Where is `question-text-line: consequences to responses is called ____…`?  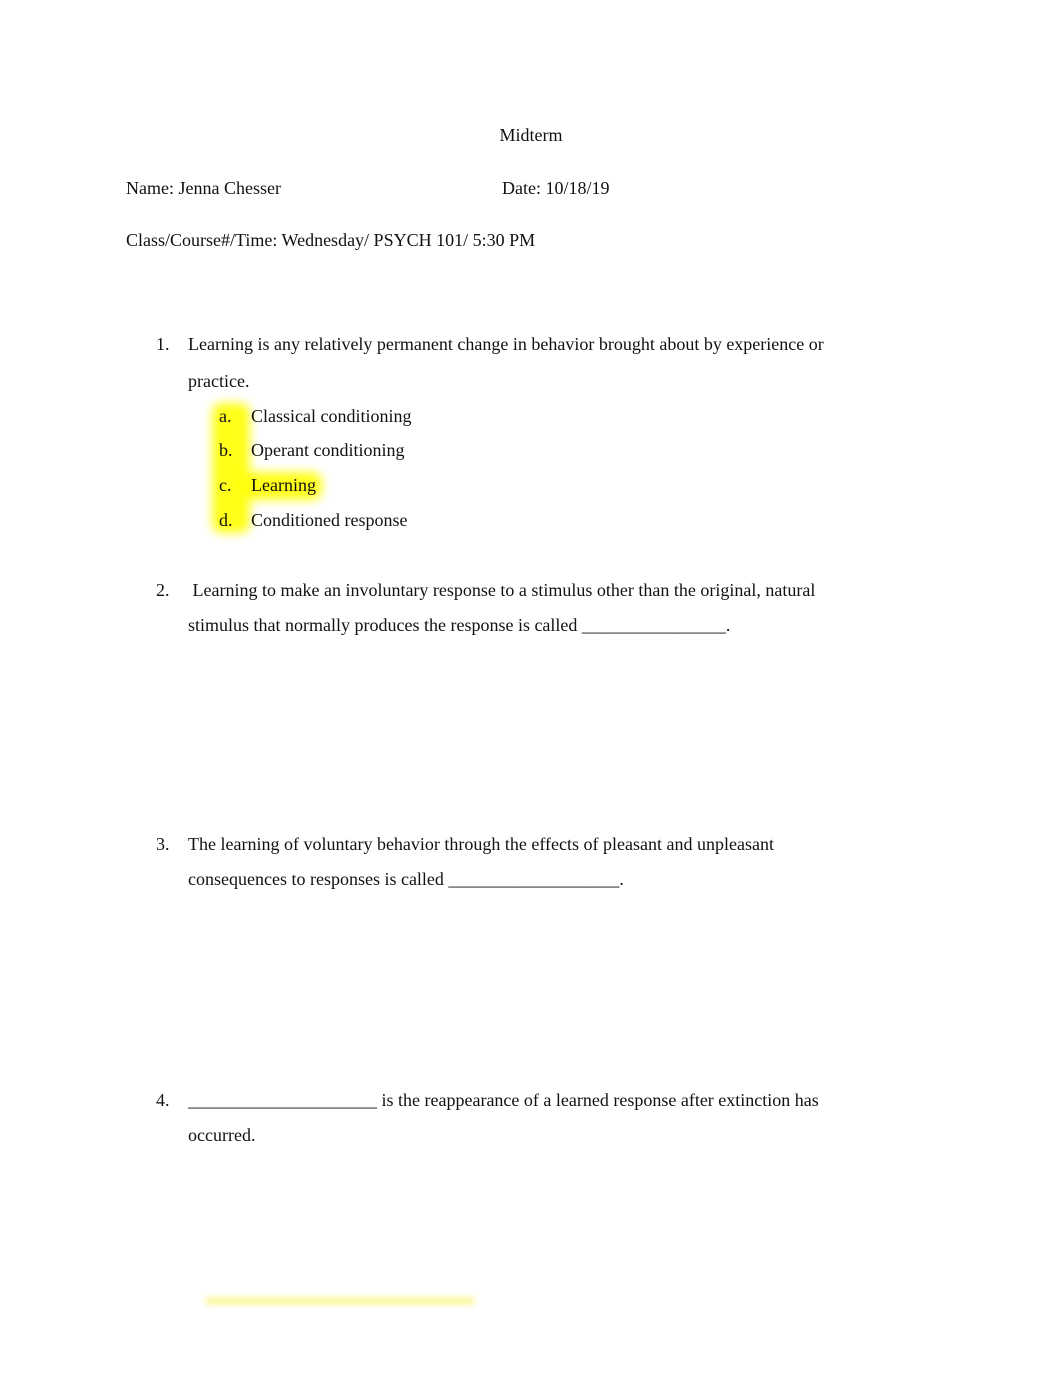 question-text-line: consequences to responses is called ____… is located at coordinates (406, 879).